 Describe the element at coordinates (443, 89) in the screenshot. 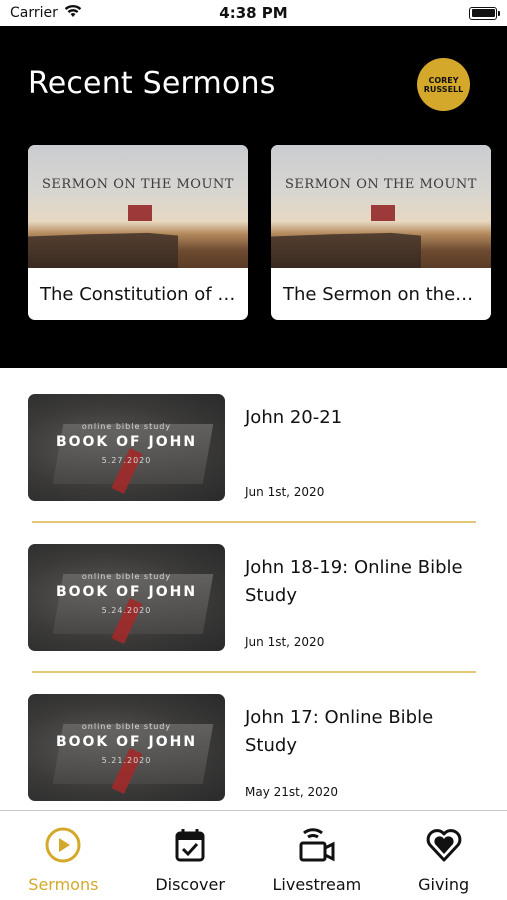

I see `avatar-line-2: RUSSELL` at that location.